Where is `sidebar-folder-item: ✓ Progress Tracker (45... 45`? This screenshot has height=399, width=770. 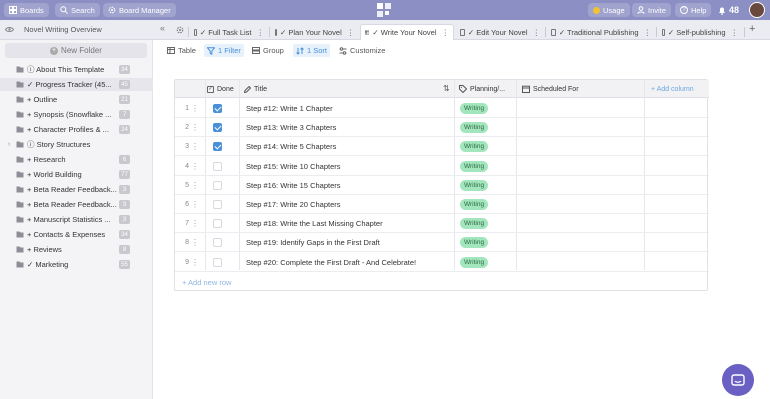
sidebar-folder-item: ✓ Progress Tracker (45... 45 is located at coordinates (76, 84).